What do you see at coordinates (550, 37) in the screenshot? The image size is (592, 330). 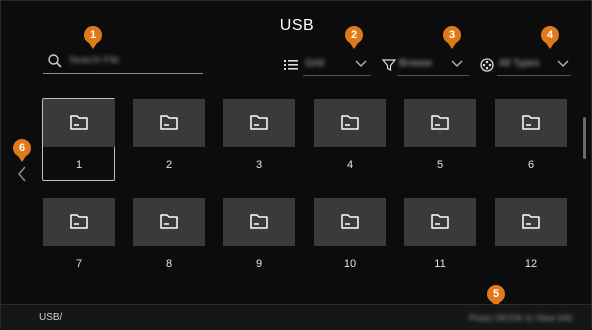 I see `callout-badge: 4` at bounding box center [550, 37].